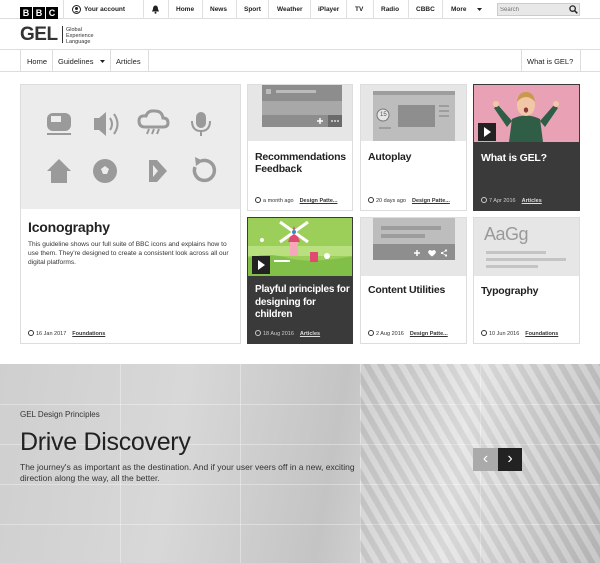 The image size is (600, 563). I want to click on user-icon, so click(76, 9).